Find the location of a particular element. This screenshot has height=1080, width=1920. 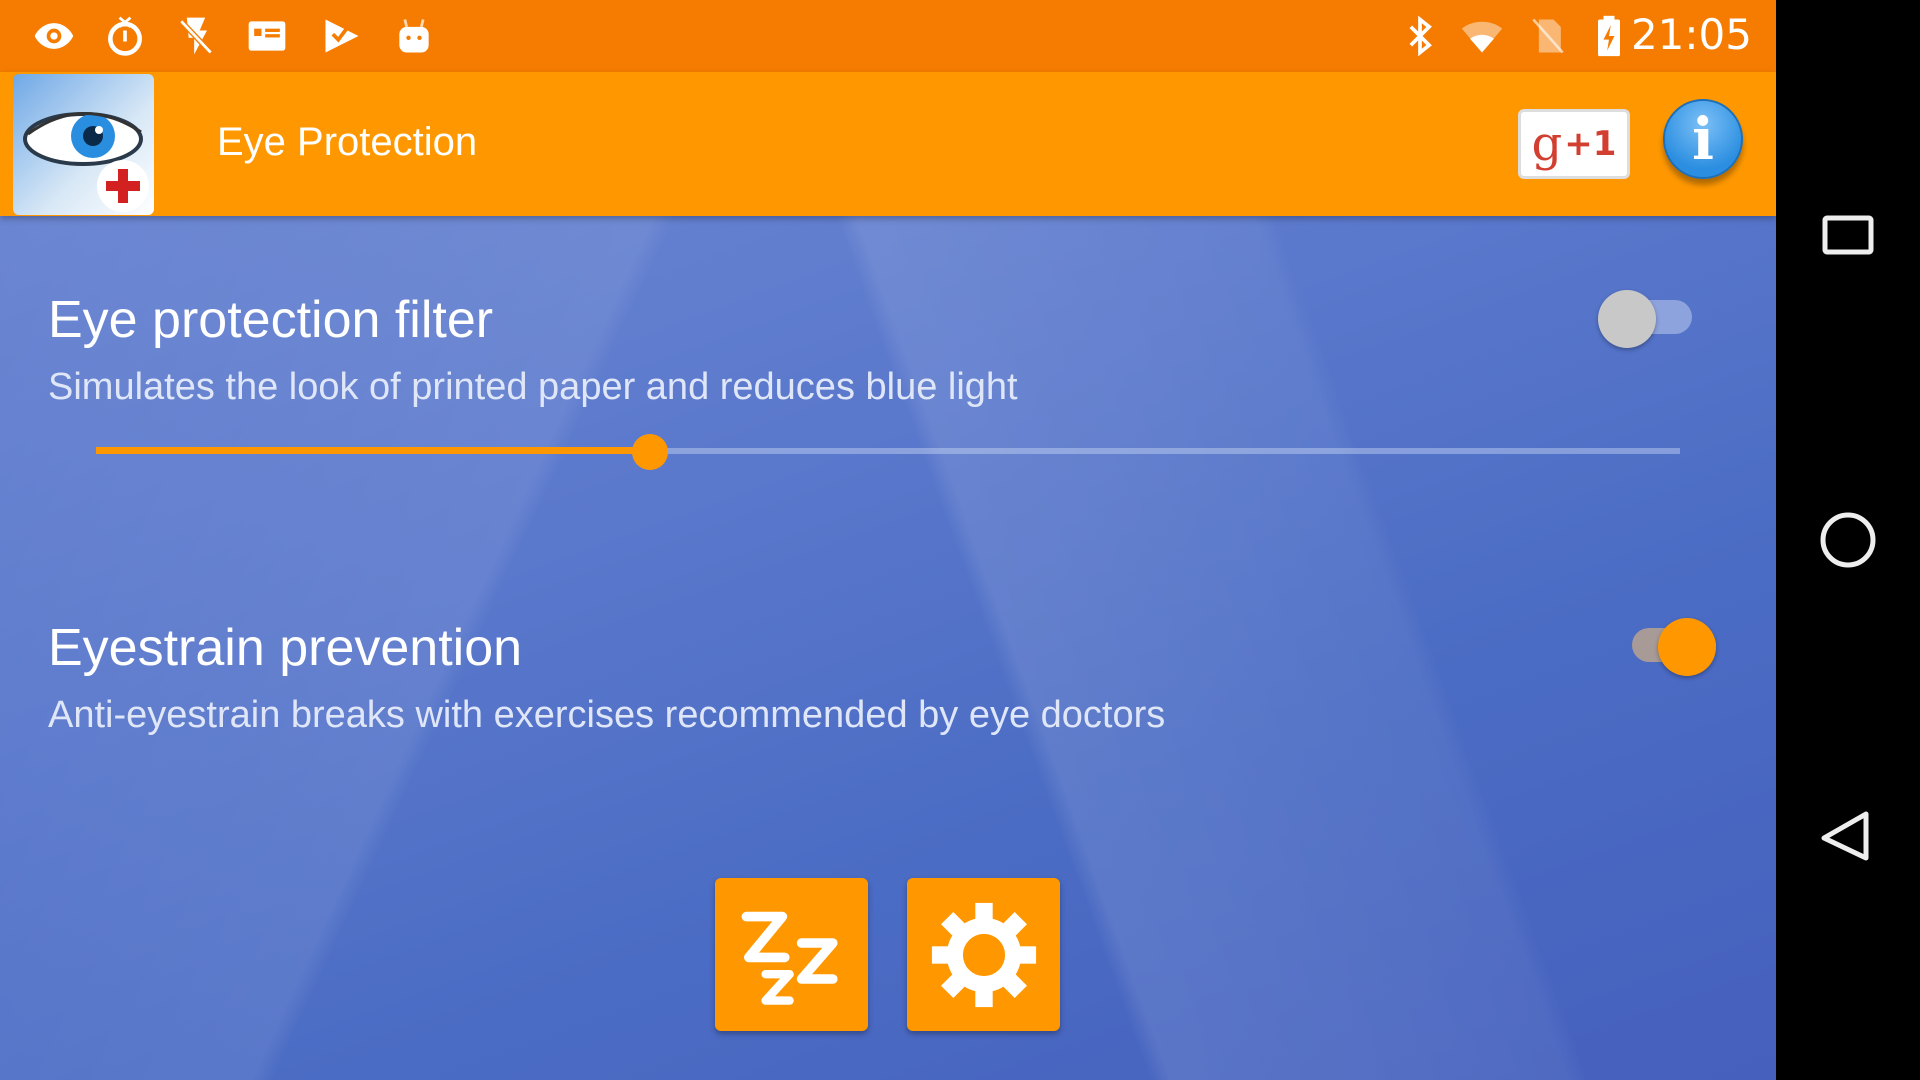

info-icon: i is located at coordinates (1703, 139).